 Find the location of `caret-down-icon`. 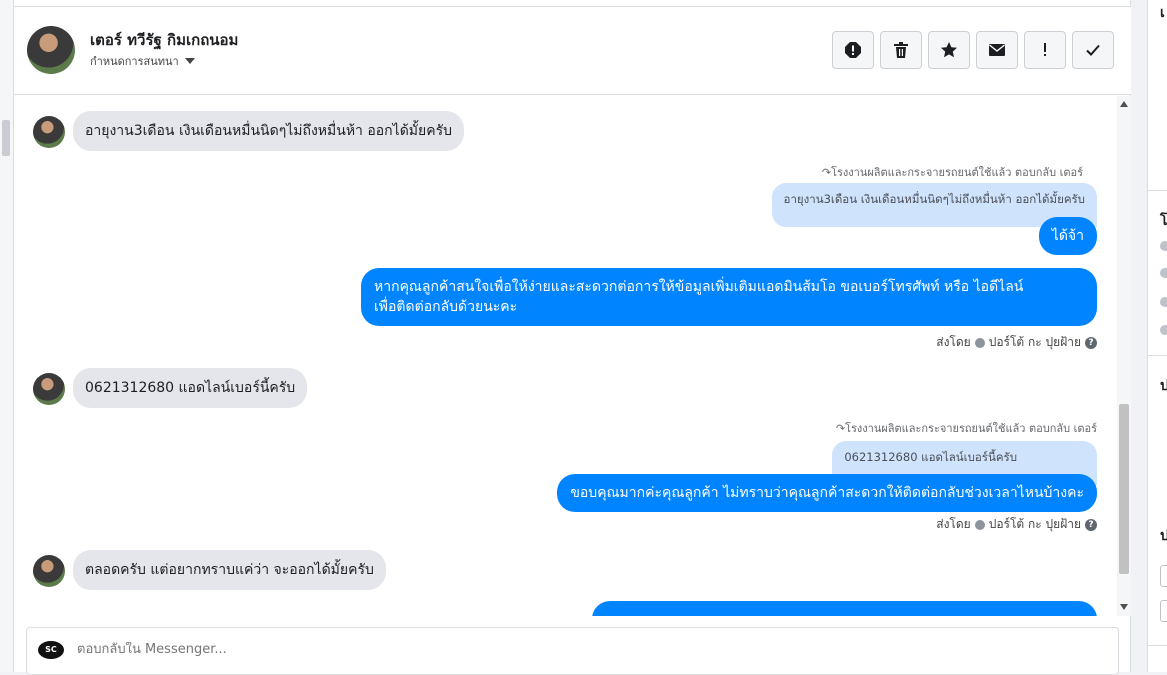

caret-down-icon is located at coordinates (189, 61).